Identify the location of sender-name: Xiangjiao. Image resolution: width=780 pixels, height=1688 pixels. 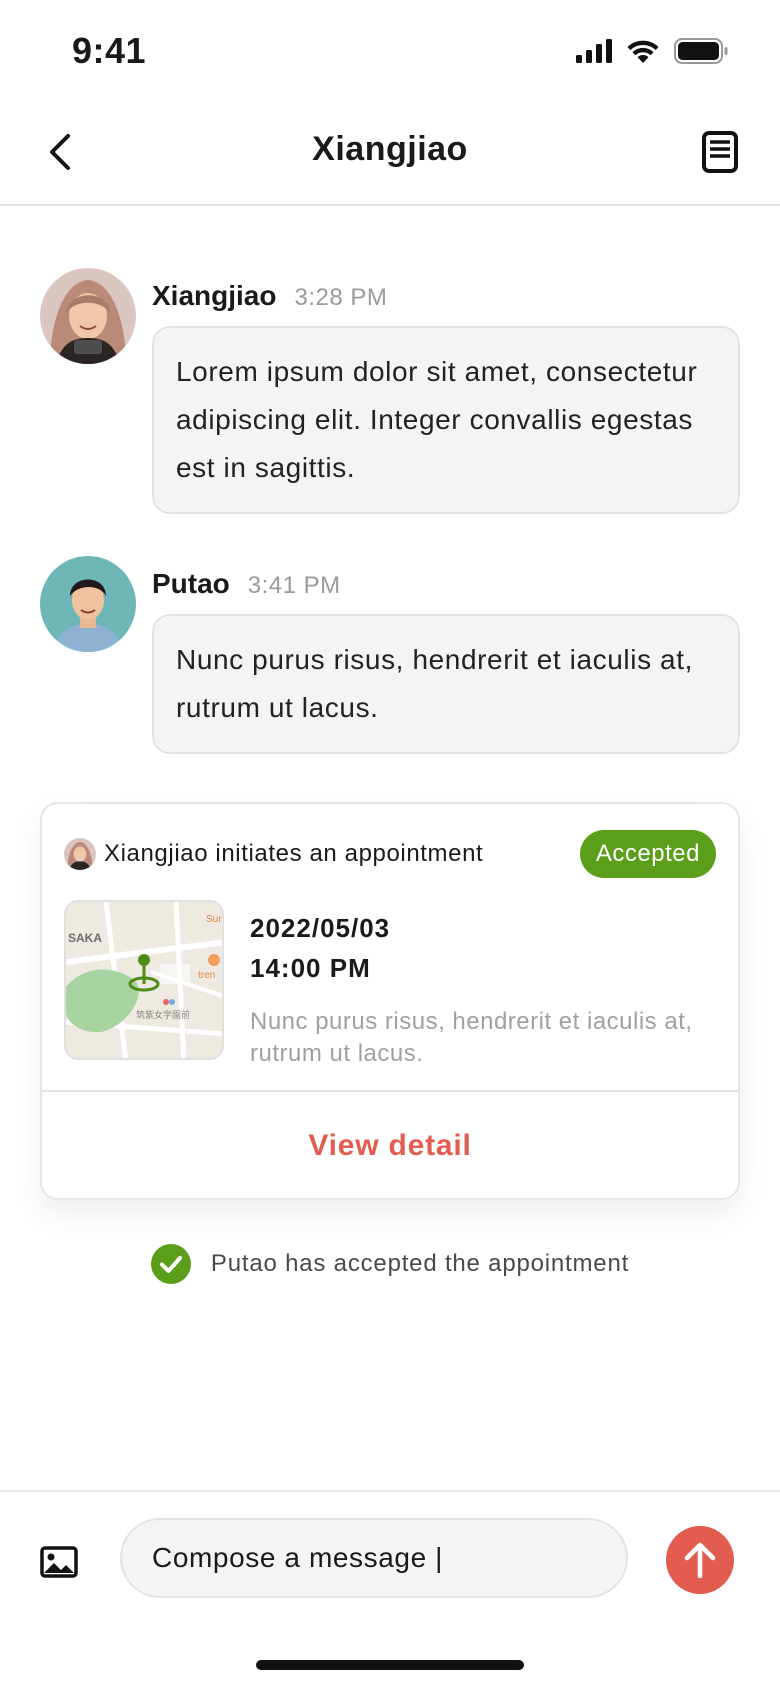
(214, 295).